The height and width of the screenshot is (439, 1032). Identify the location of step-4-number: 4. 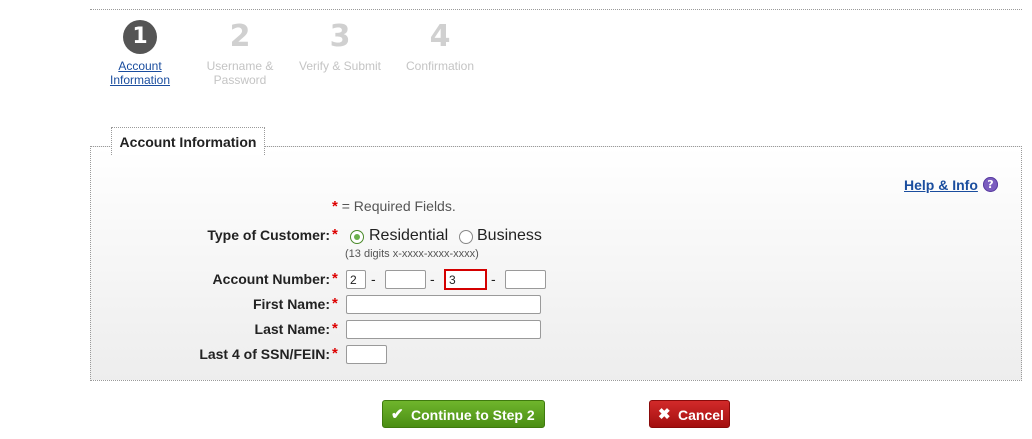
(440, 36).